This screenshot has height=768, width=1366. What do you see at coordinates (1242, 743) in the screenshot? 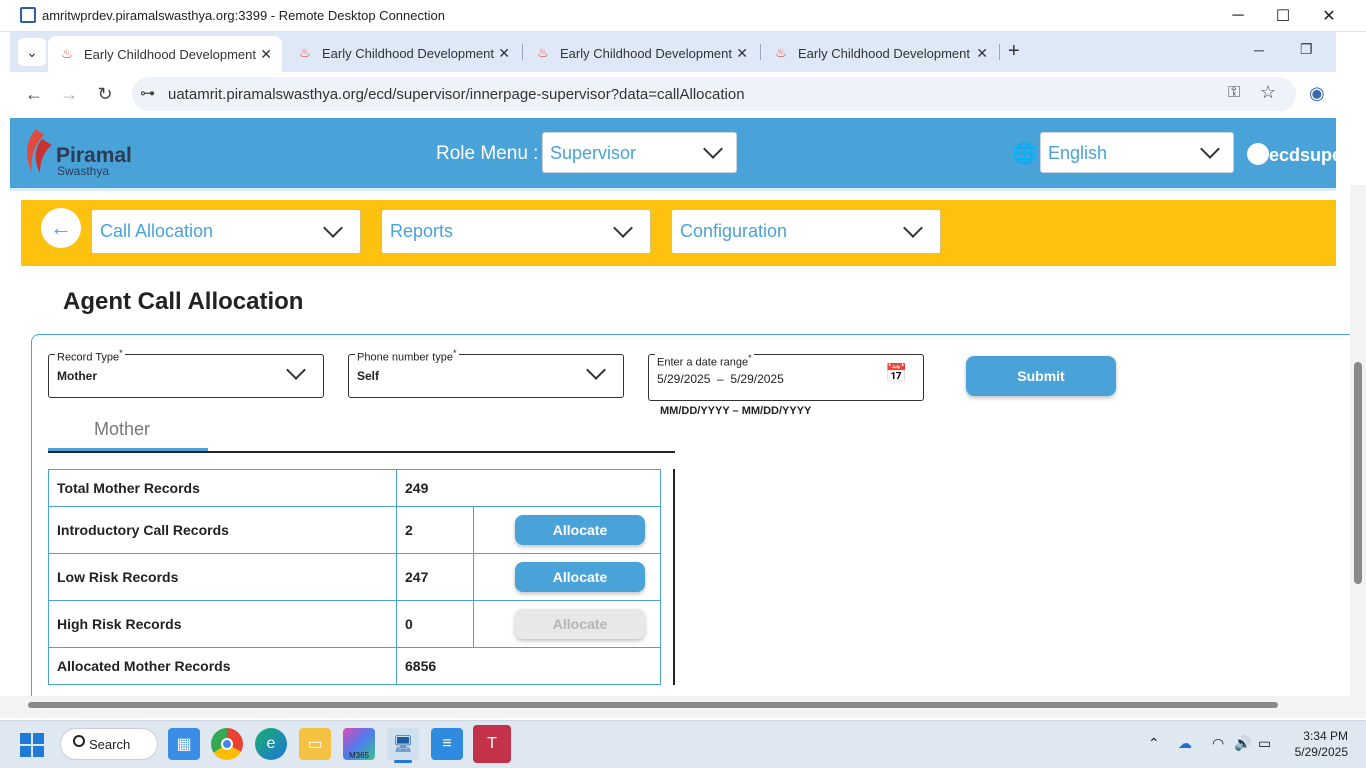
I see `volume-icon: 🔊` at bounding box center [1242, 743].